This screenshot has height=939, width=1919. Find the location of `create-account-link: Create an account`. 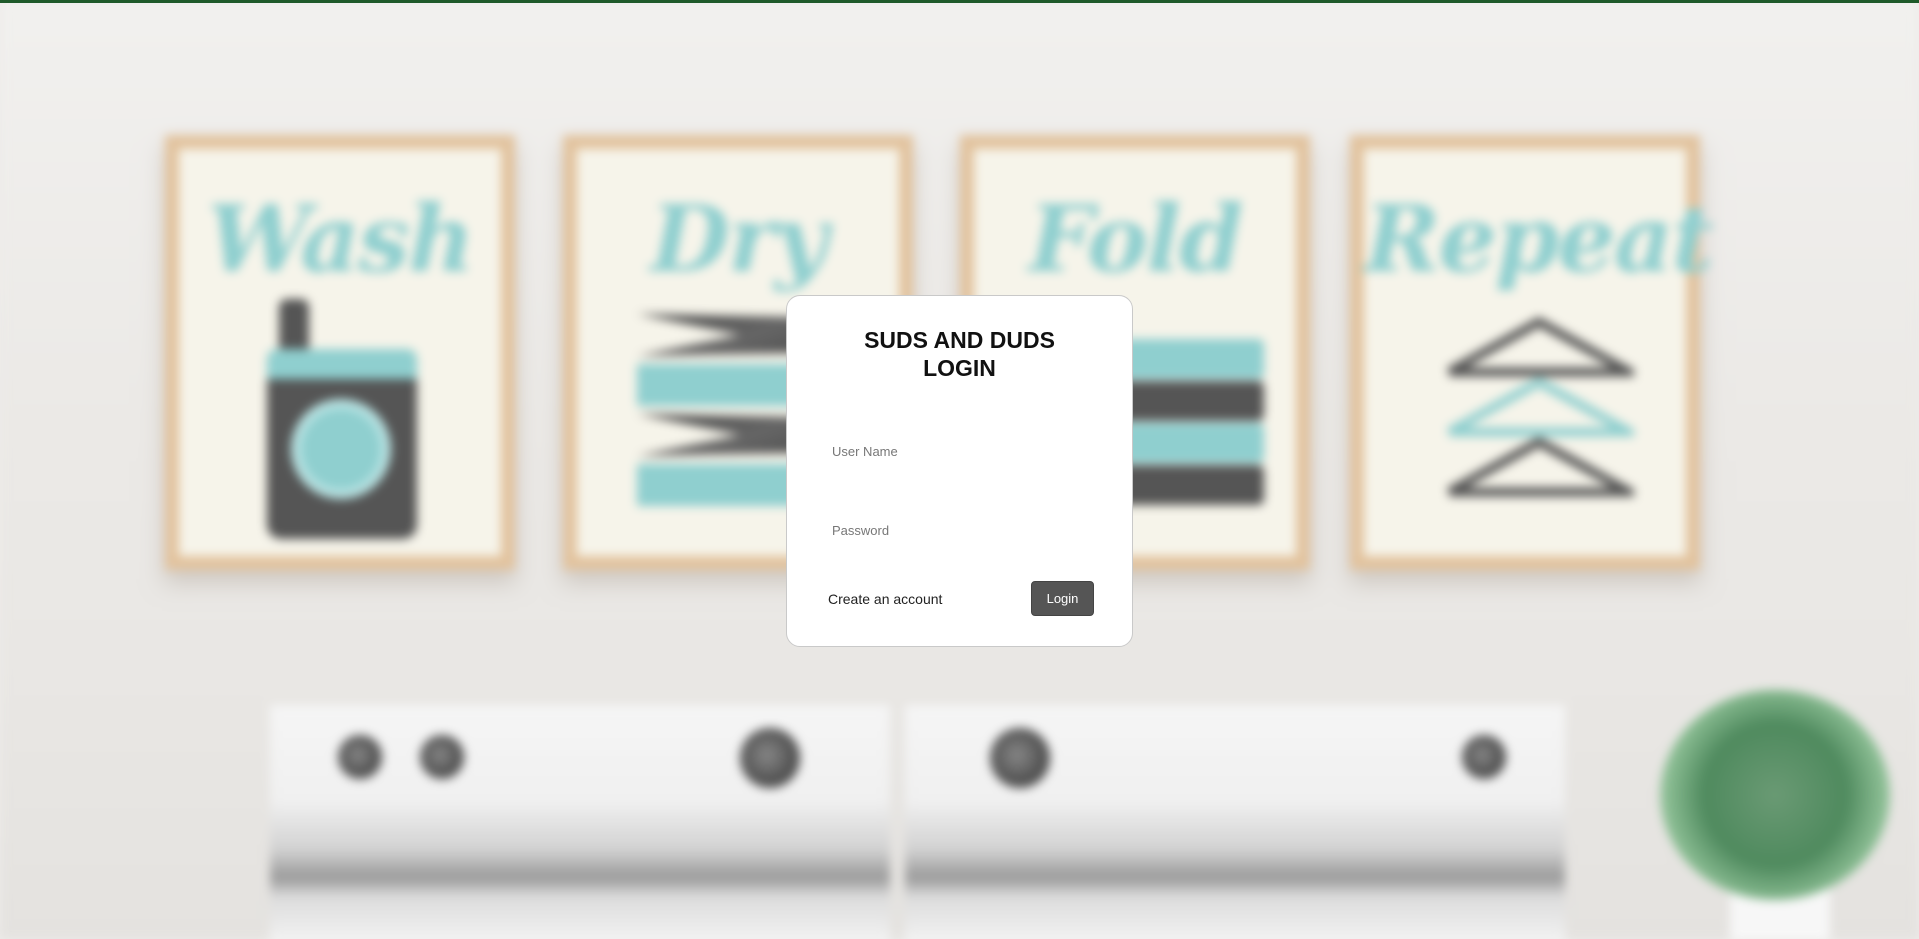

create-account-link: Create an account is located at coordinates (885, 599).